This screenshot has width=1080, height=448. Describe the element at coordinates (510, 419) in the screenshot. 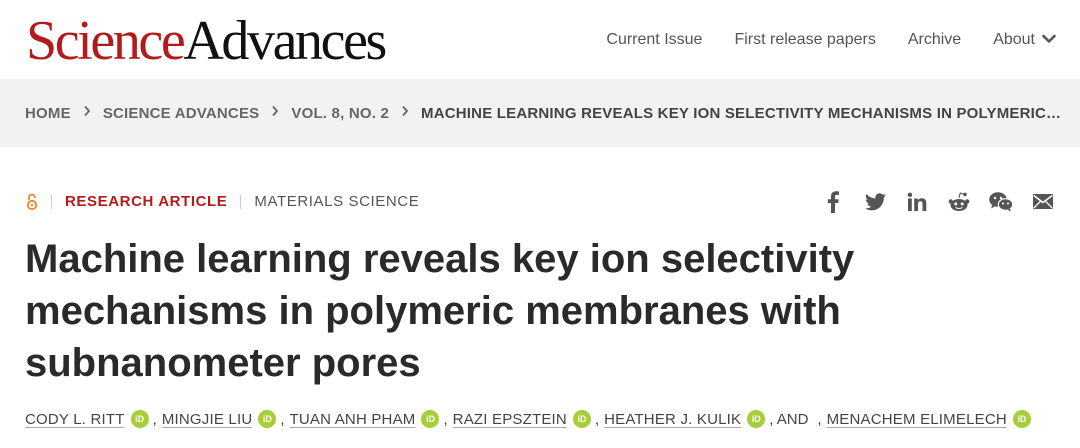

I see `author-name: RAZI EPSZTEIN` at that location.